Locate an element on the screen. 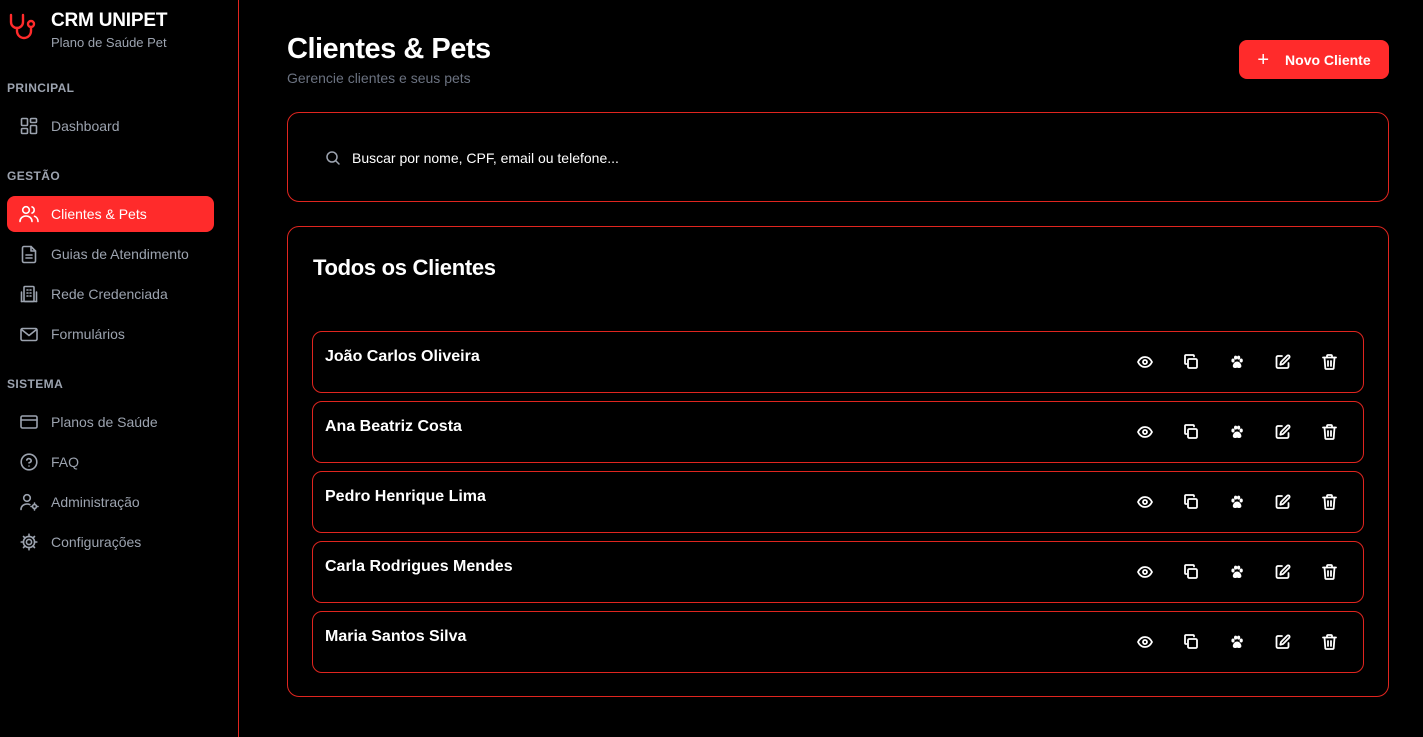 The image size is (1423, 737). new-client-button: + Novo Cliente is located at coordinates (1314, 59).